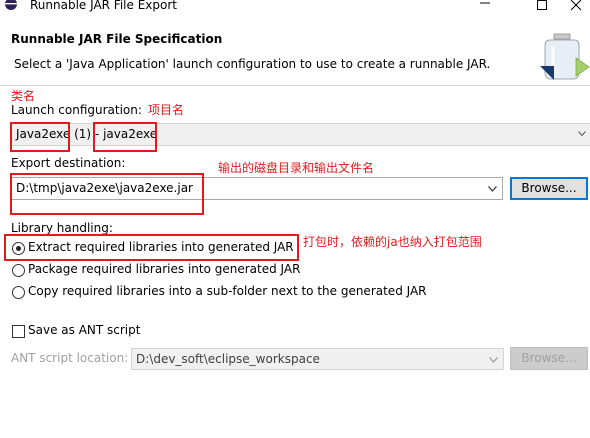 The image size is (590, 438). Describe the element at coordinates (295, 7) in the screenshot. I see `title-bar: Runnable JAR File Export` at that location.